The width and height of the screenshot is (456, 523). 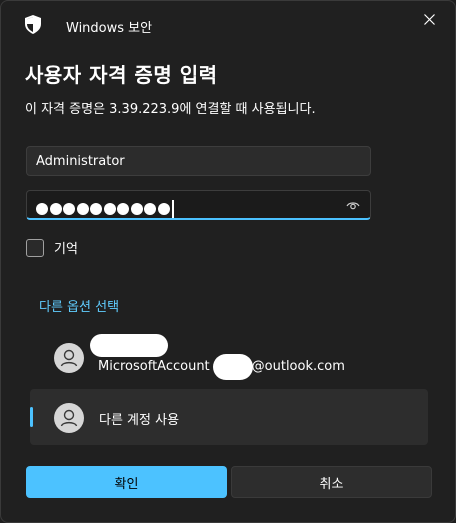 What do you see at coordinates (35, 247) in the screenshot?
I see `checkbox-box` at bounding box center [35, 247].